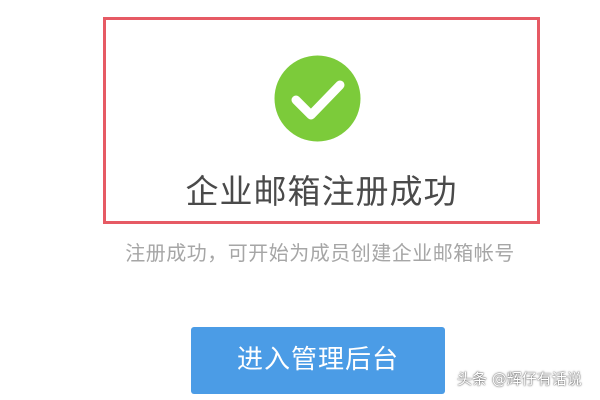 This screenshot has width=600, height=400. What do you see at coordinates (321, 191) in the screenshot?
I see `success-title: 企业邮箱注册成功` at bounding box center [321, 191].